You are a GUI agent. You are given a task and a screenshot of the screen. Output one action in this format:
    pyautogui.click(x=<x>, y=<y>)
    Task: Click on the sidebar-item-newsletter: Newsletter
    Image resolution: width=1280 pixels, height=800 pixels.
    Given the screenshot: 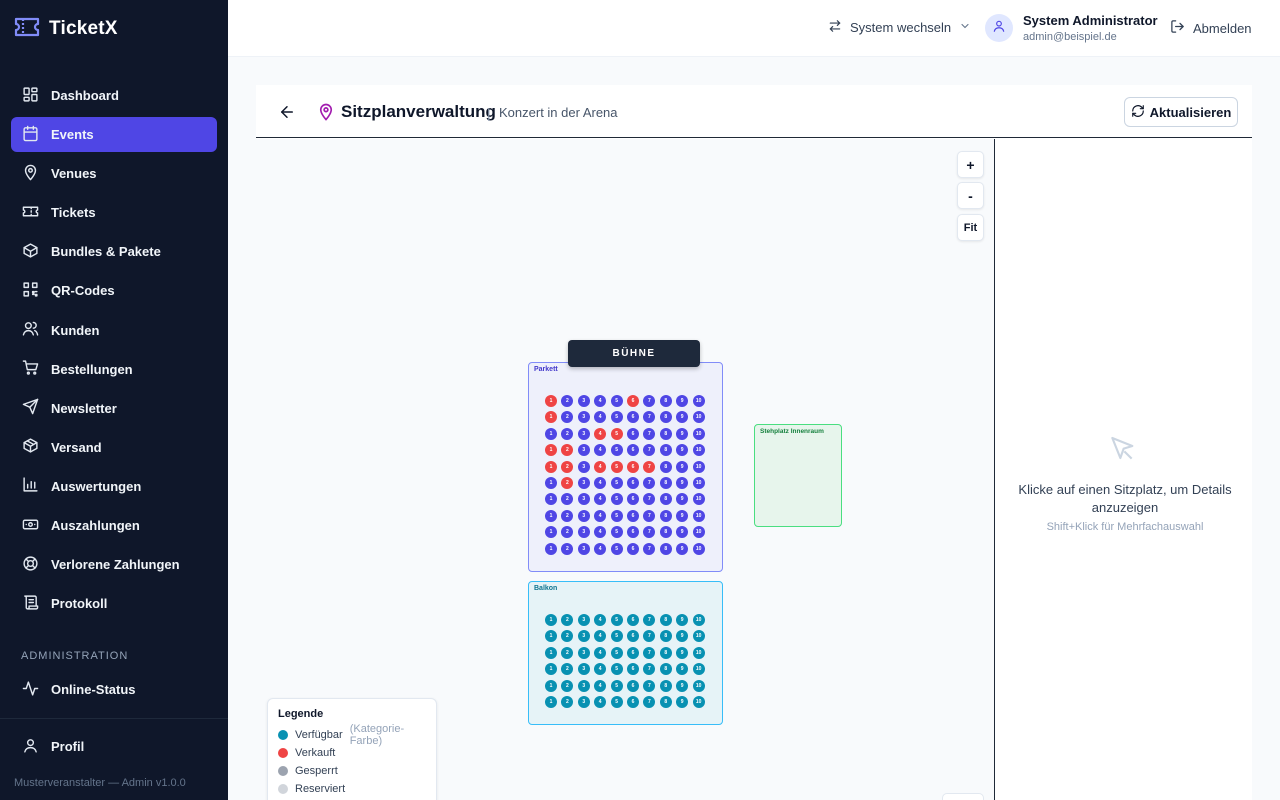 What is the action you would take?
    pyautogui.click(x=114, y=408)
    